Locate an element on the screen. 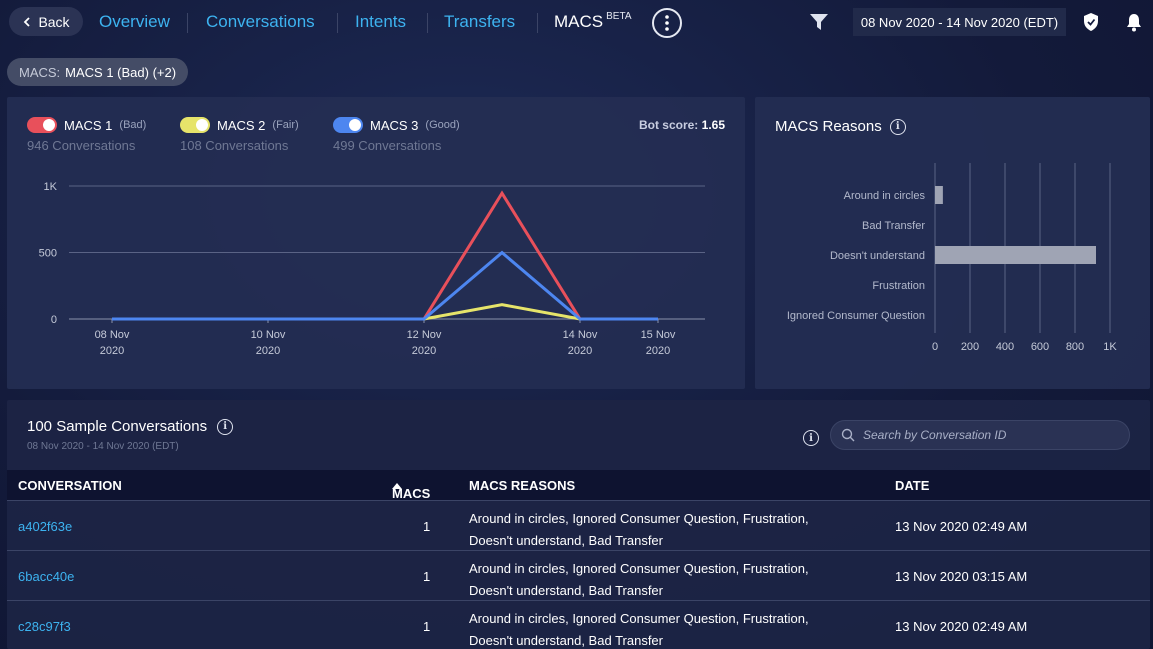 This screenshot has width=1153, height=649. tab-overview: Overview is located at coordinates (134, 22).